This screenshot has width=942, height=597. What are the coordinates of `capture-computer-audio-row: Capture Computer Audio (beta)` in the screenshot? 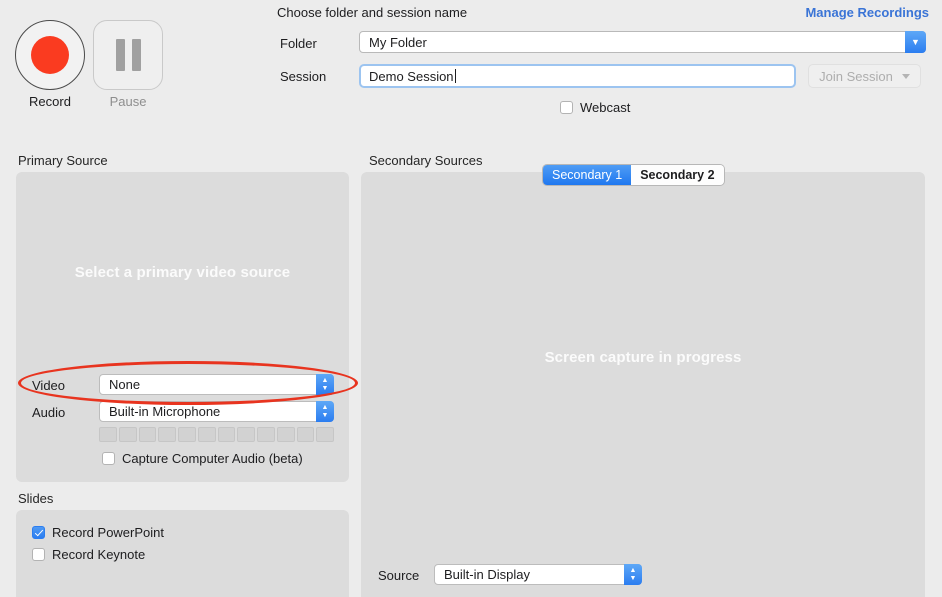 It's located at (202, 458).